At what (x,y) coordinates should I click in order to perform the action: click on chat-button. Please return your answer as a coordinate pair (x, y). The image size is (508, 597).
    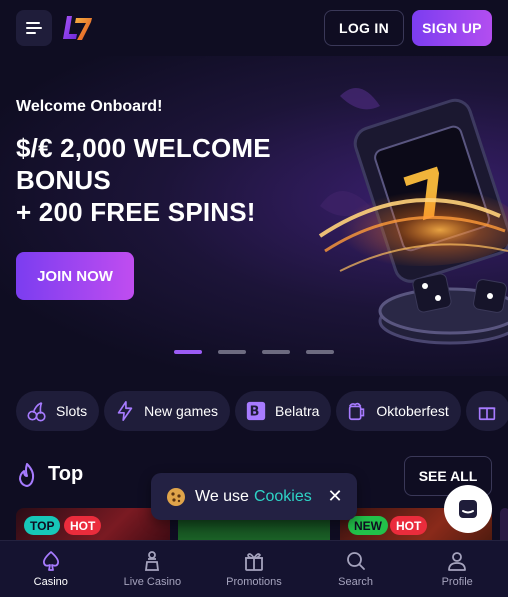
    Looking at the image, I should click on (468, 509).